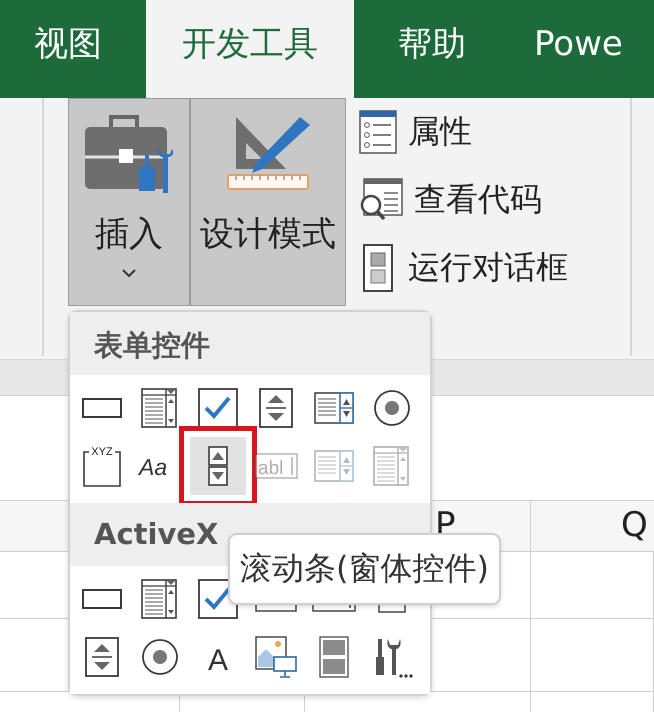  I want to click on view-code-button: 查看代码, so click(494, 200).